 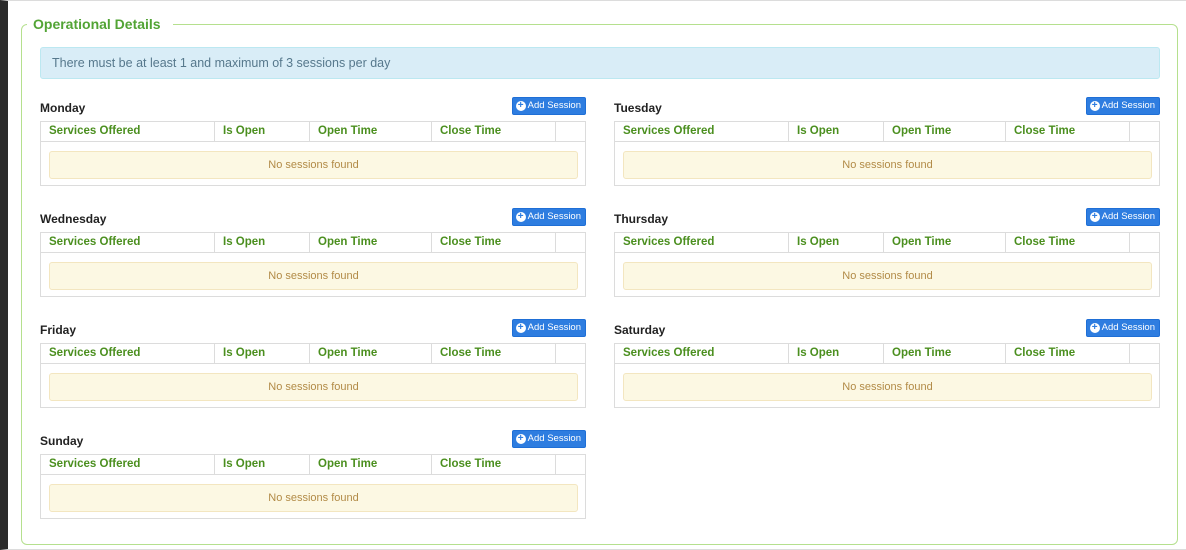 I want to click on day-title: Friday, so click(x=58, y=330).